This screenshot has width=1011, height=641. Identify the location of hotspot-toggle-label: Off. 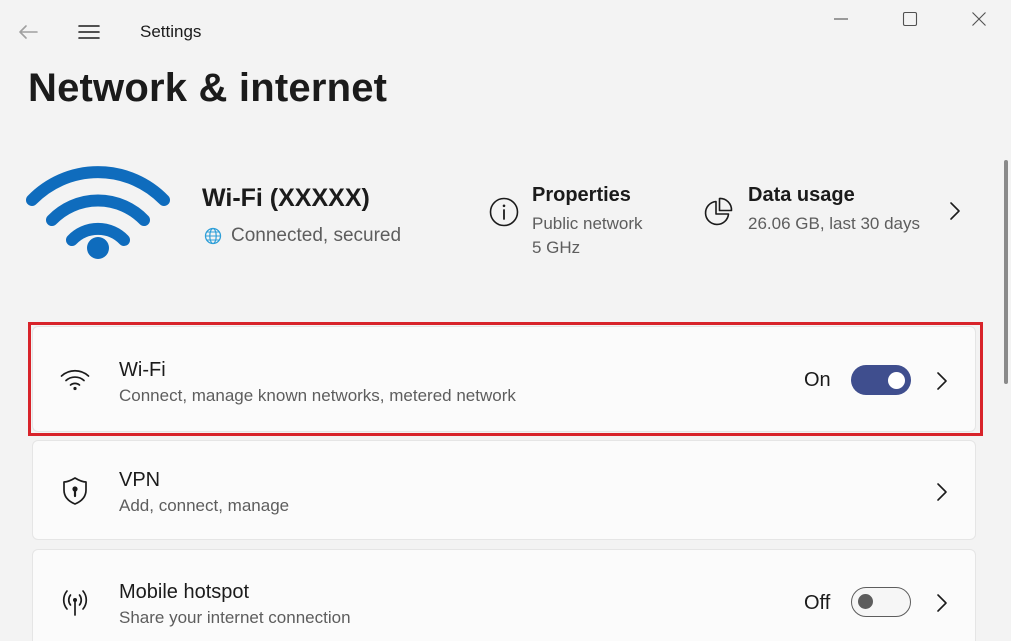
(817, 603).